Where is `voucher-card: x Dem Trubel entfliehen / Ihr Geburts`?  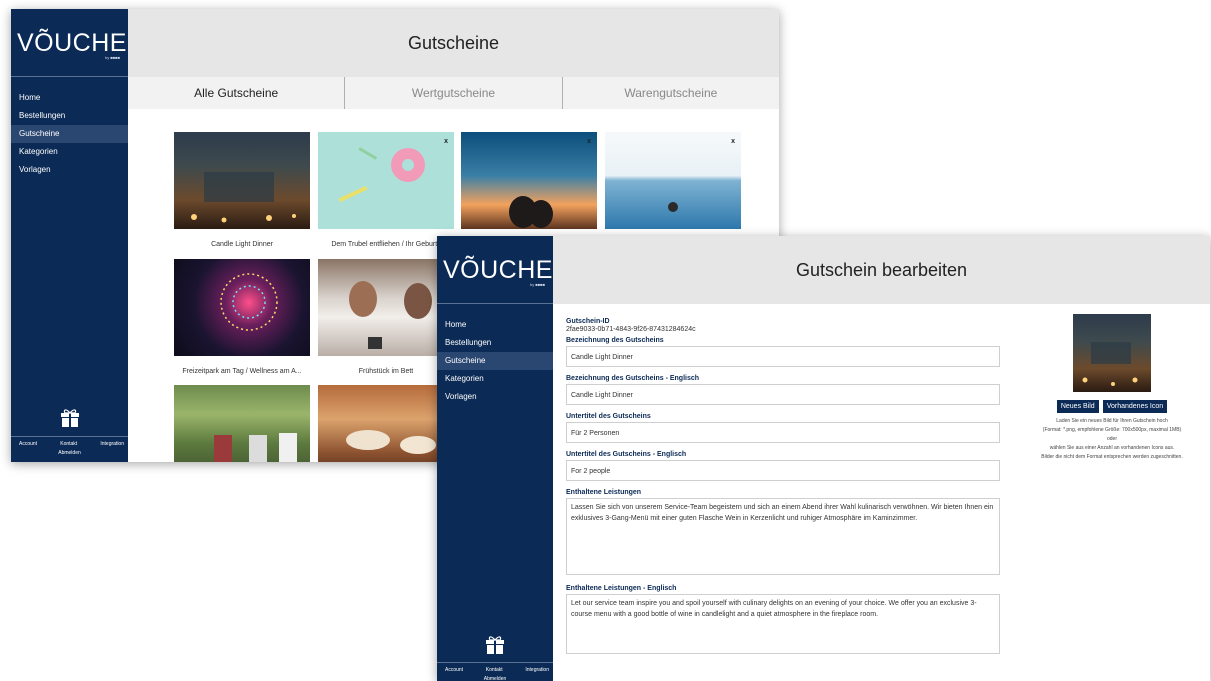 voucher-card: x Dem Trubel entfliehen / Ihr Geburts is located at coordinates (386, 190).